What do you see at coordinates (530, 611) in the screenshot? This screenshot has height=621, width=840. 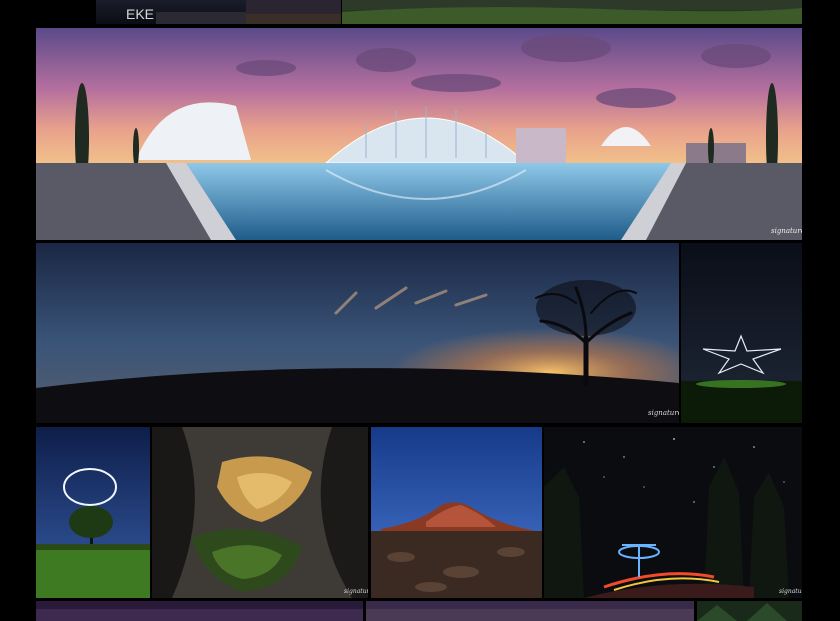 I see `gallery-photo-bottom-strip-middle` at bounding box center [530, 611].